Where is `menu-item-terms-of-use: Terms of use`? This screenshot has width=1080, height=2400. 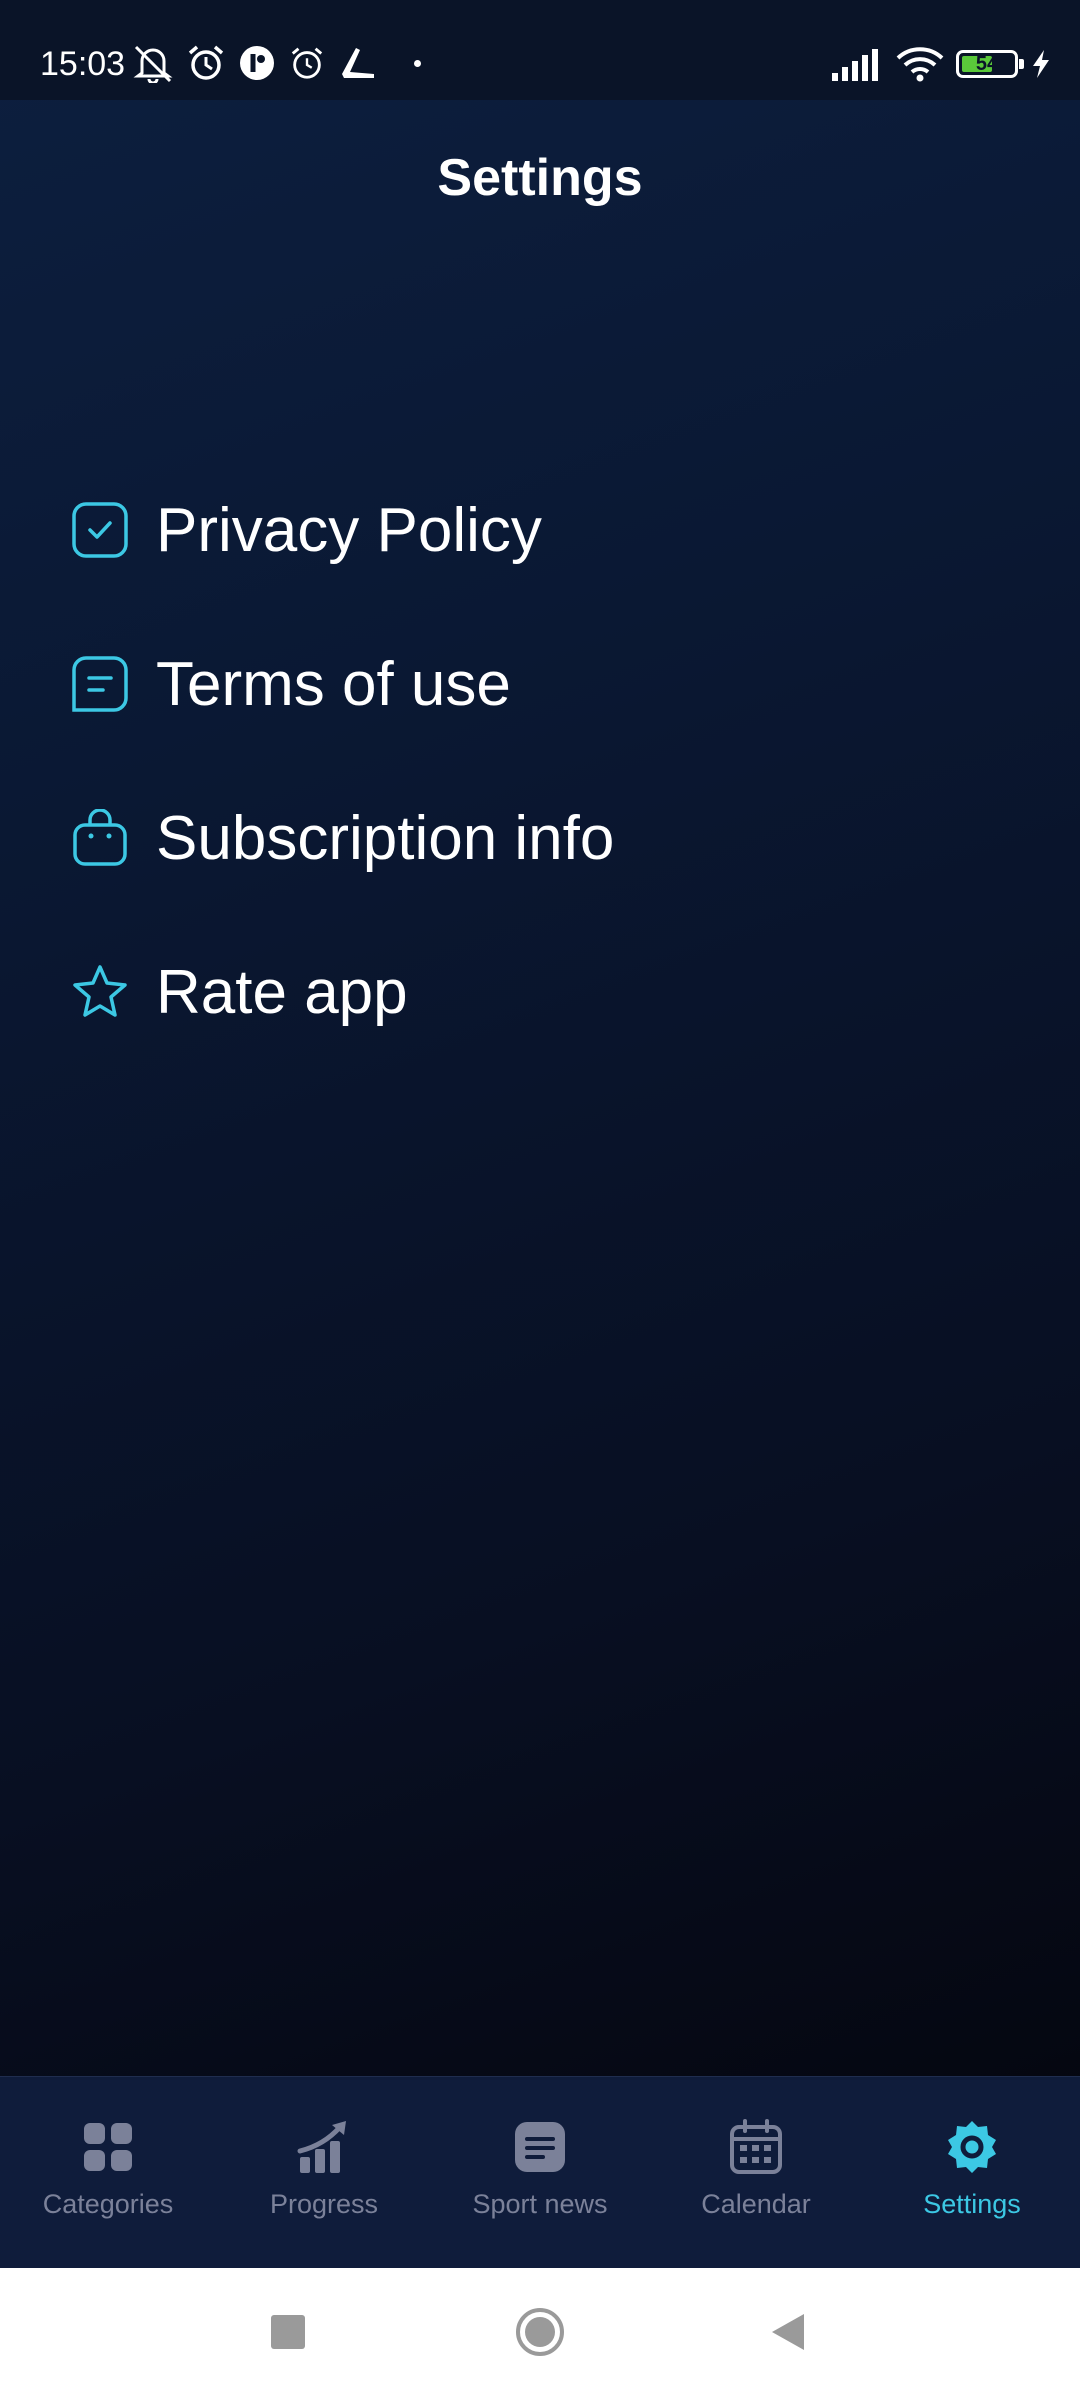
menu-item-terms-of-use: Terms of use is located at coordinates (520, 684).